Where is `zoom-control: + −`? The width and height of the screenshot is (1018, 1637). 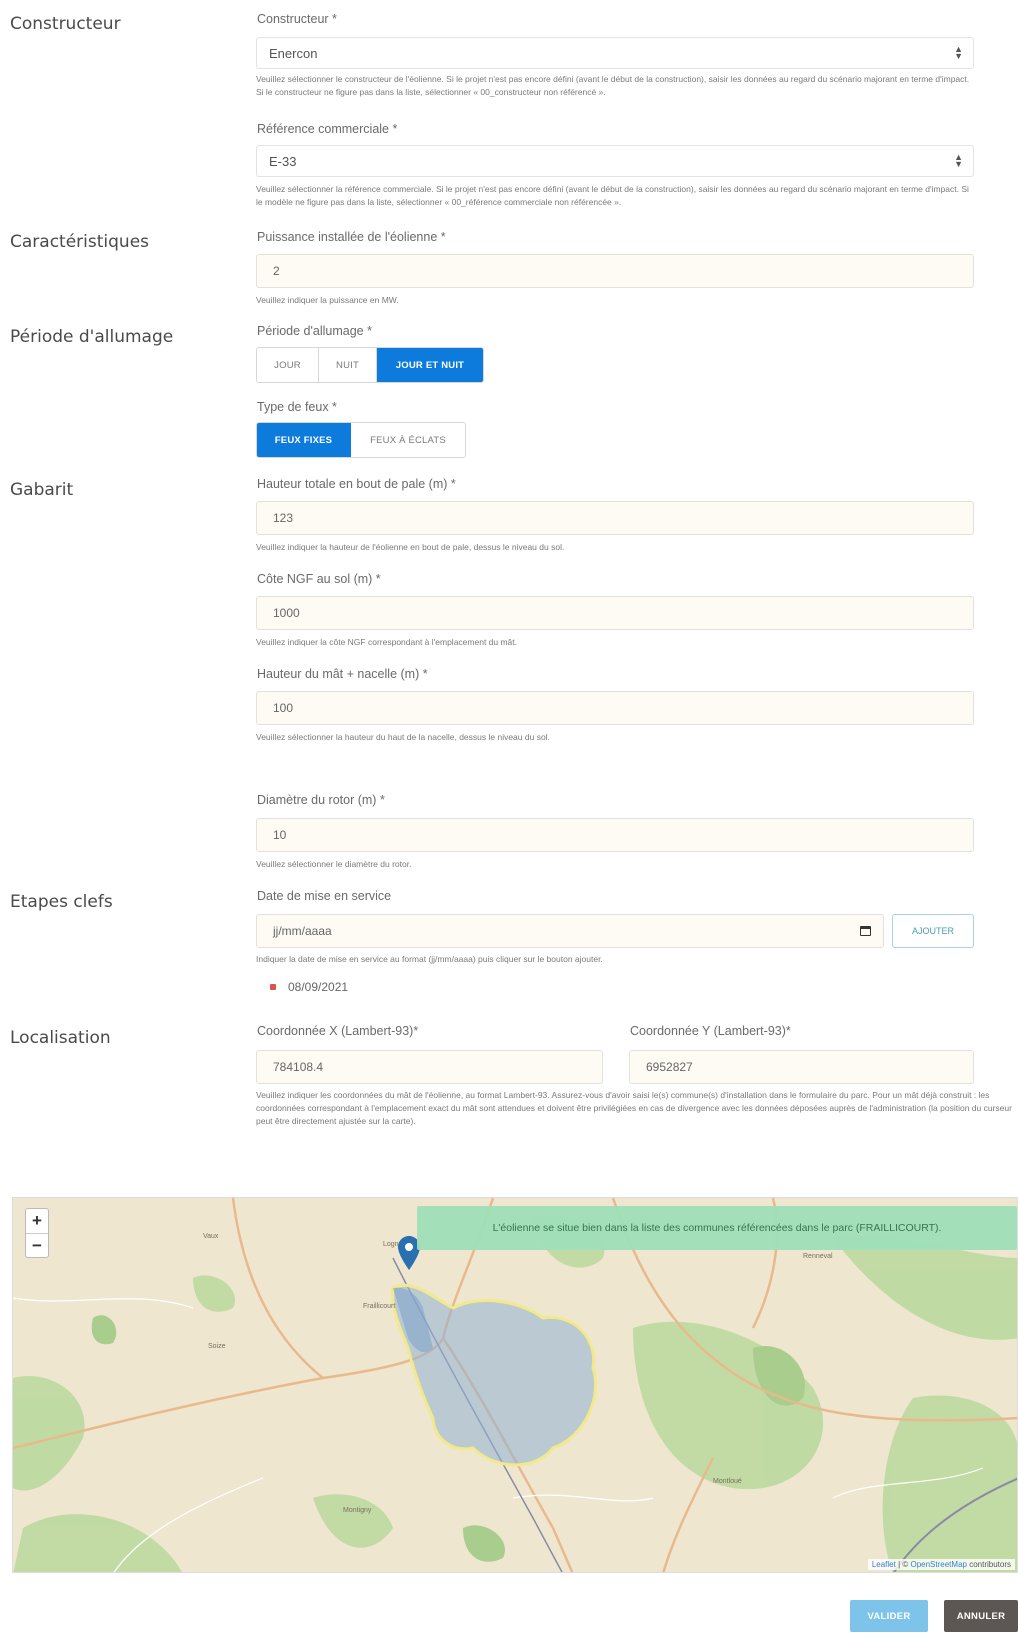 zoom-control: + − is located at coordinates (37, 1233).